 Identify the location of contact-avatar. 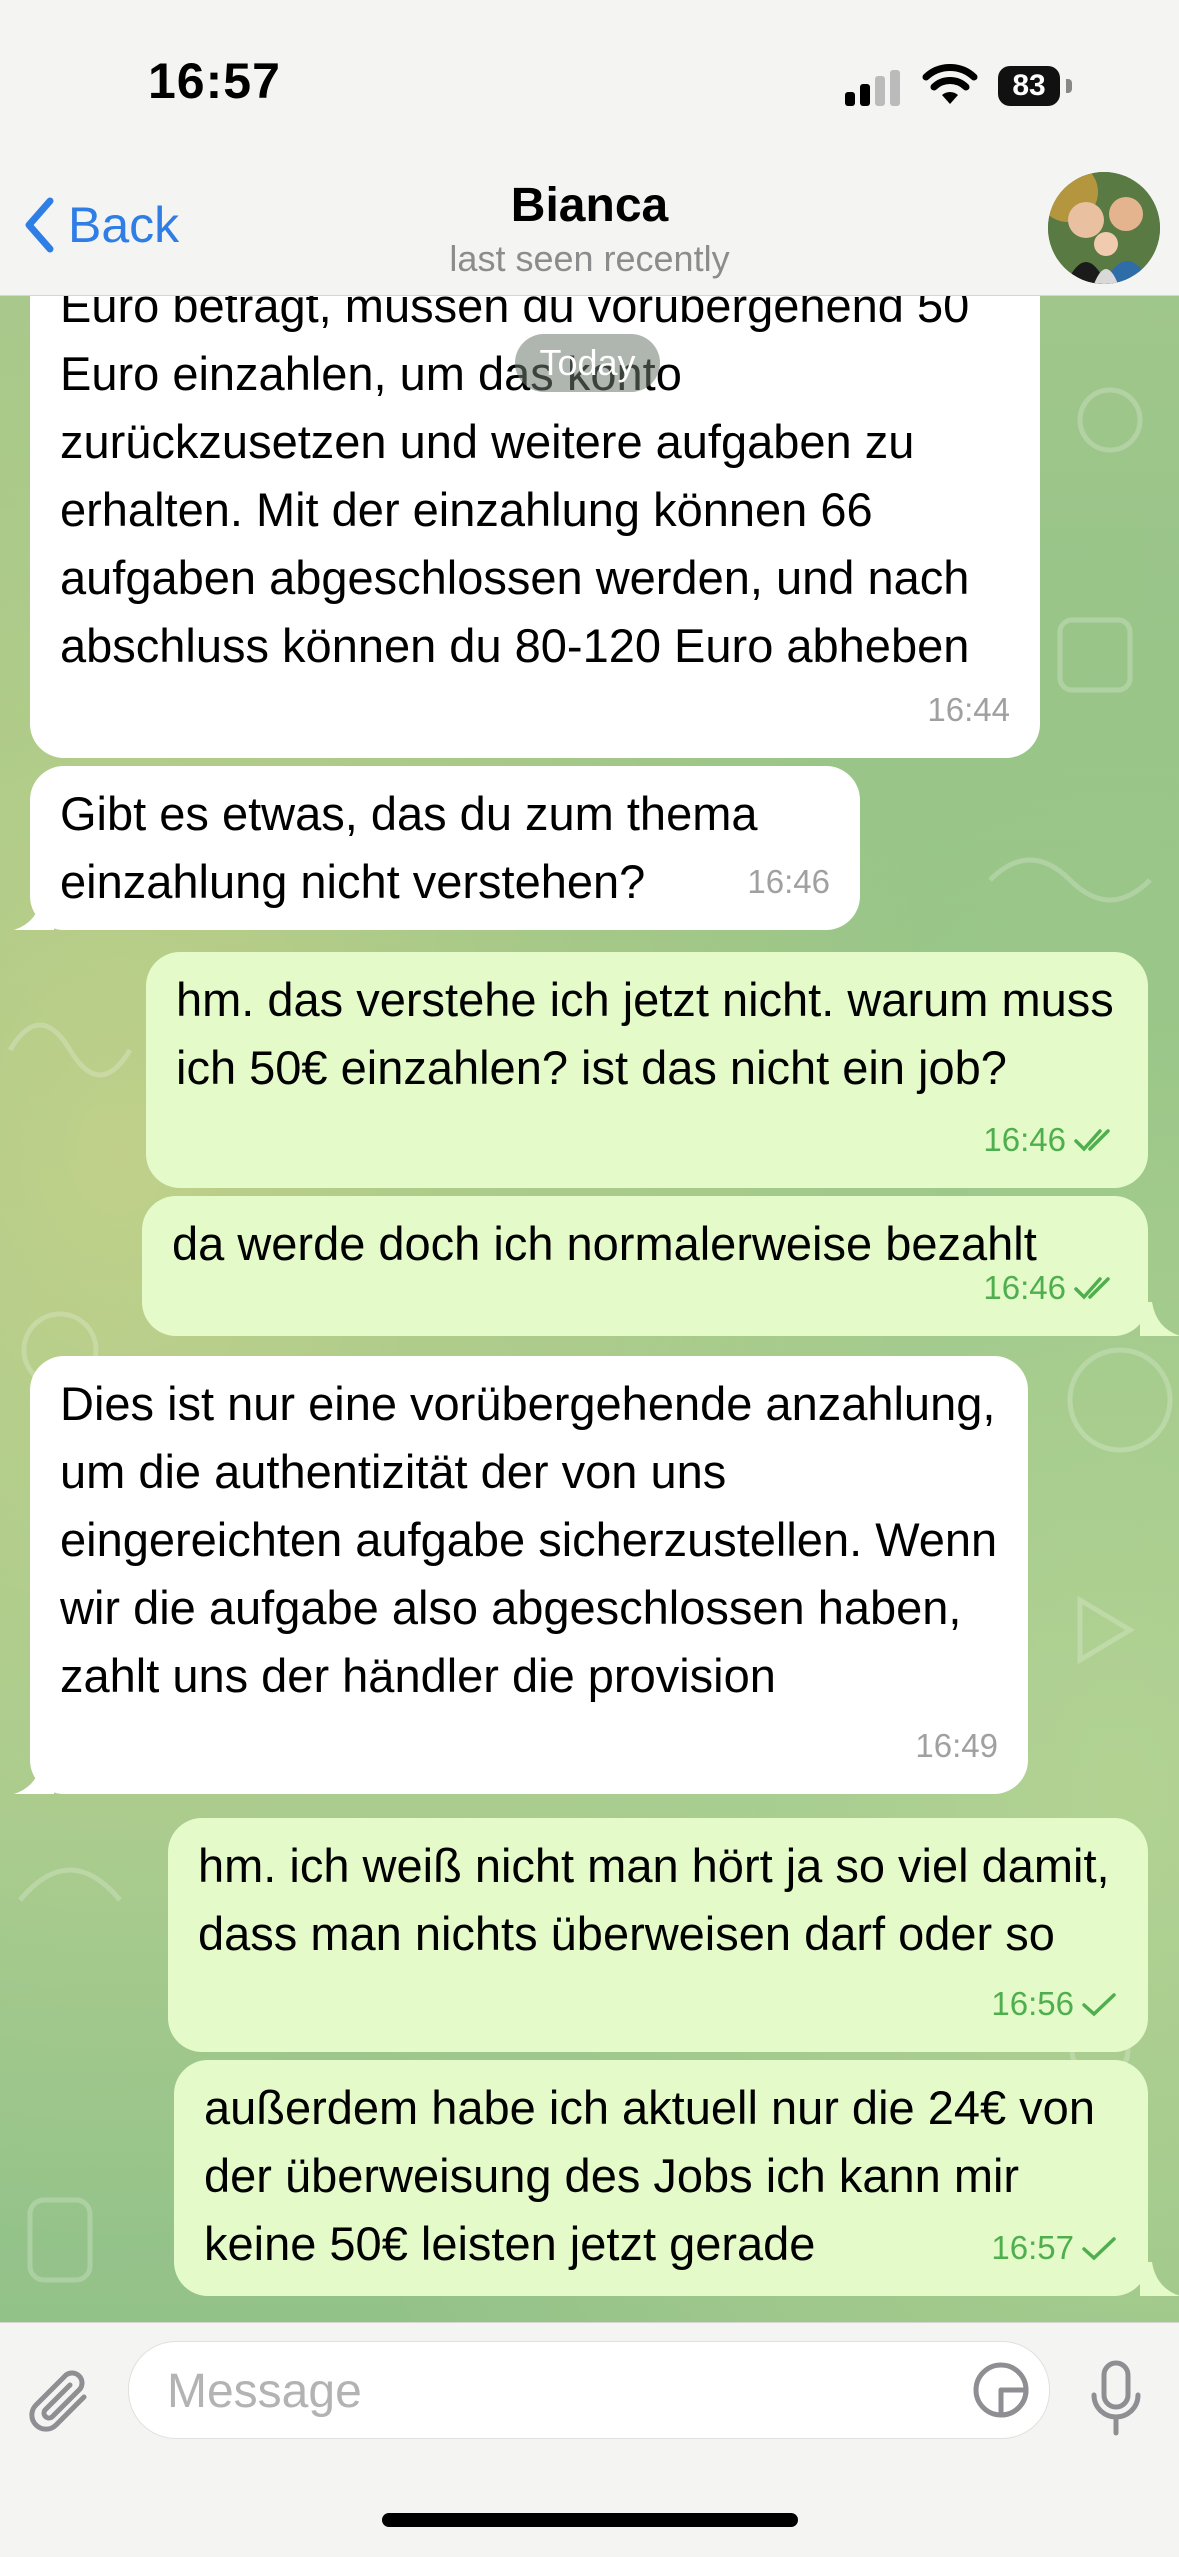
(1104, 228).